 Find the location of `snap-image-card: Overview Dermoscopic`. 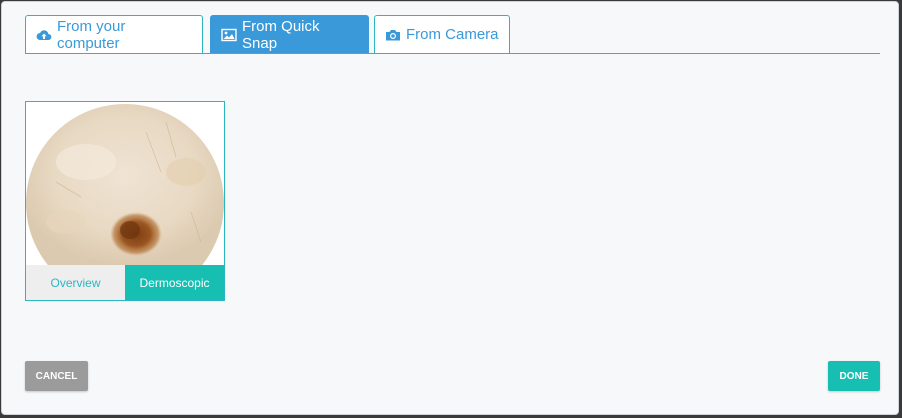

snap-image-card: Overview Dermoscopic is located at coordinates (125, 201).